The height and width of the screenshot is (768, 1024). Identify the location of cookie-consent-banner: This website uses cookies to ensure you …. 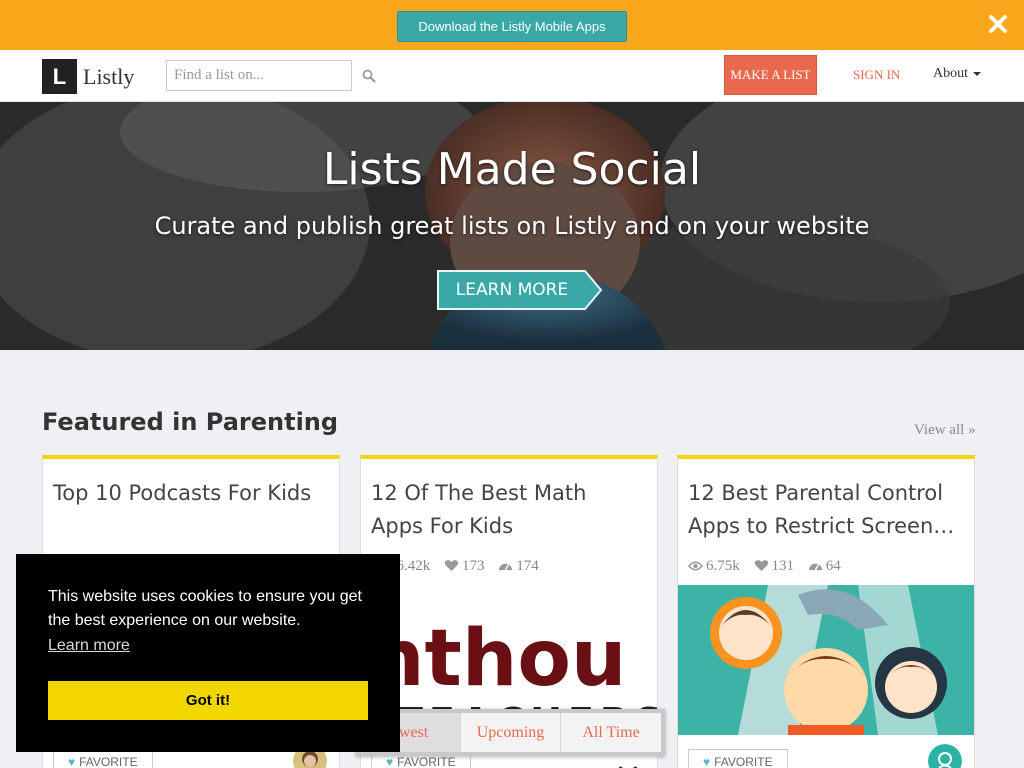
(208, 653).